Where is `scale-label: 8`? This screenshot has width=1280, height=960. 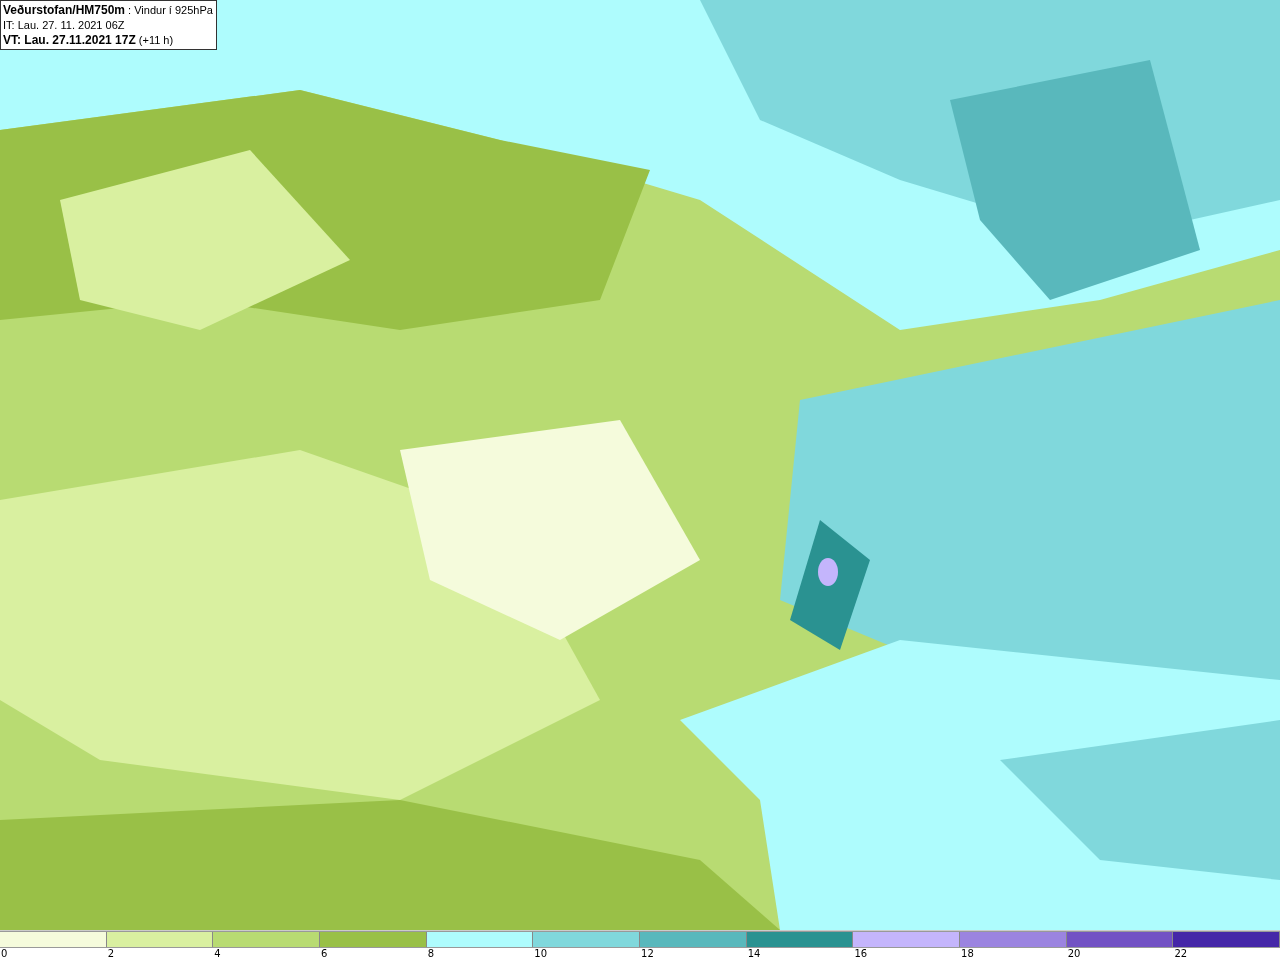
scale-label: 8 is located at coordinates (431, 953).